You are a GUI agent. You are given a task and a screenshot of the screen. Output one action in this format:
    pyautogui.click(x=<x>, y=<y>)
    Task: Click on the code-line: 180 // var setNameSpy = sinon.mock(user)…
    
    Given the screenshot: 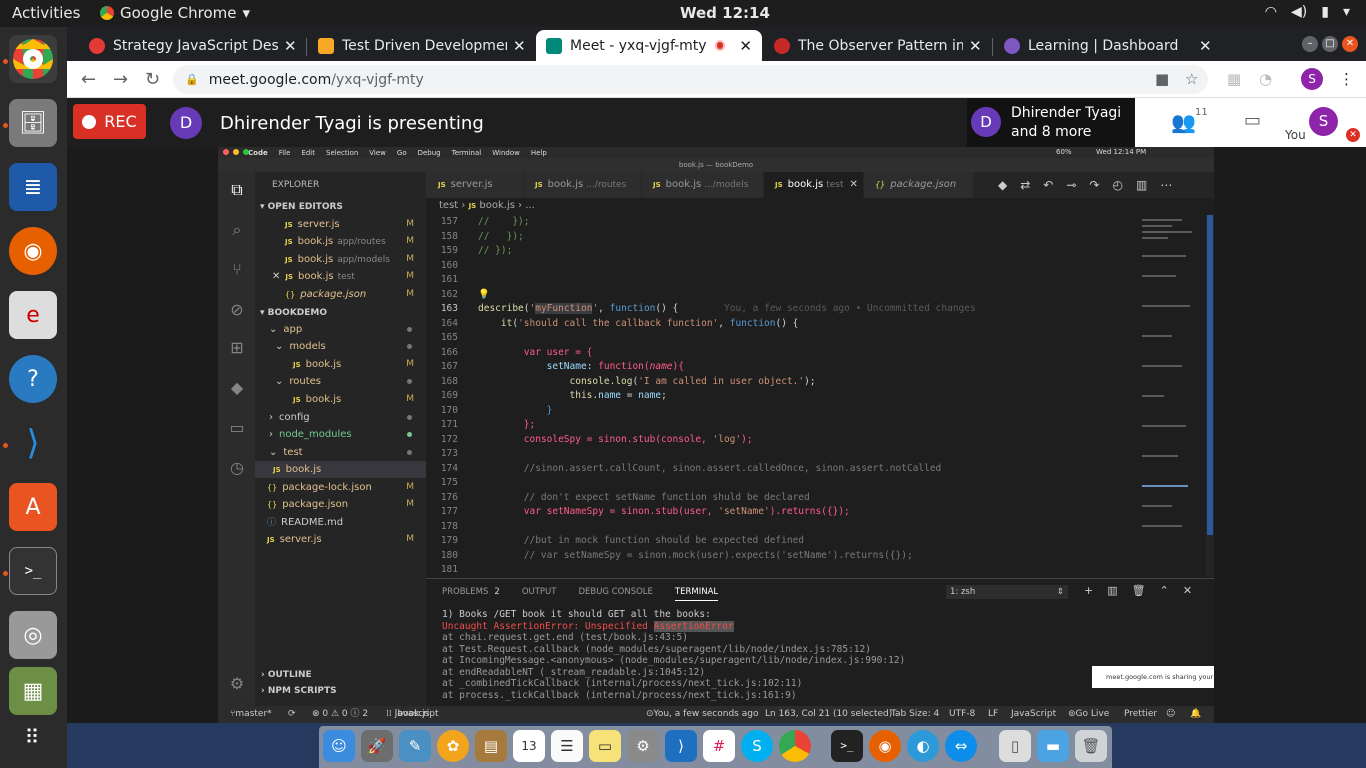 What is the action you would take?
    pyautogui.click(x=676, y=555)
    